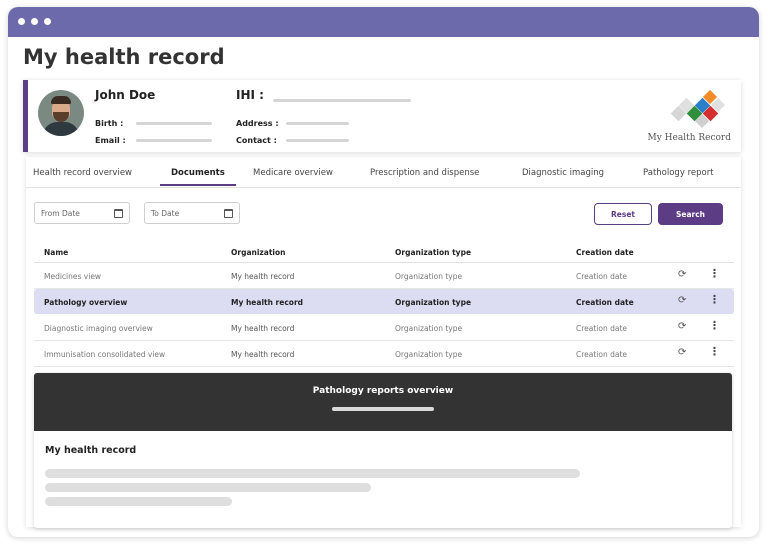 Image resolution: width=768 pixels, height=546 pixels. What do you see at coordinates (383, 402) in the screenshot?
I see `preview-header: Pathology reports overview` at bounding box center [383, 402].